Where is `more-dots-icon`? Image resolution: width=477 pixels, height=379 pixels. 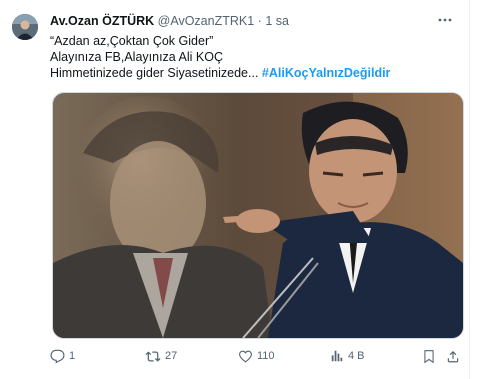
more-dots-icon is located at coordinates (445, 20).